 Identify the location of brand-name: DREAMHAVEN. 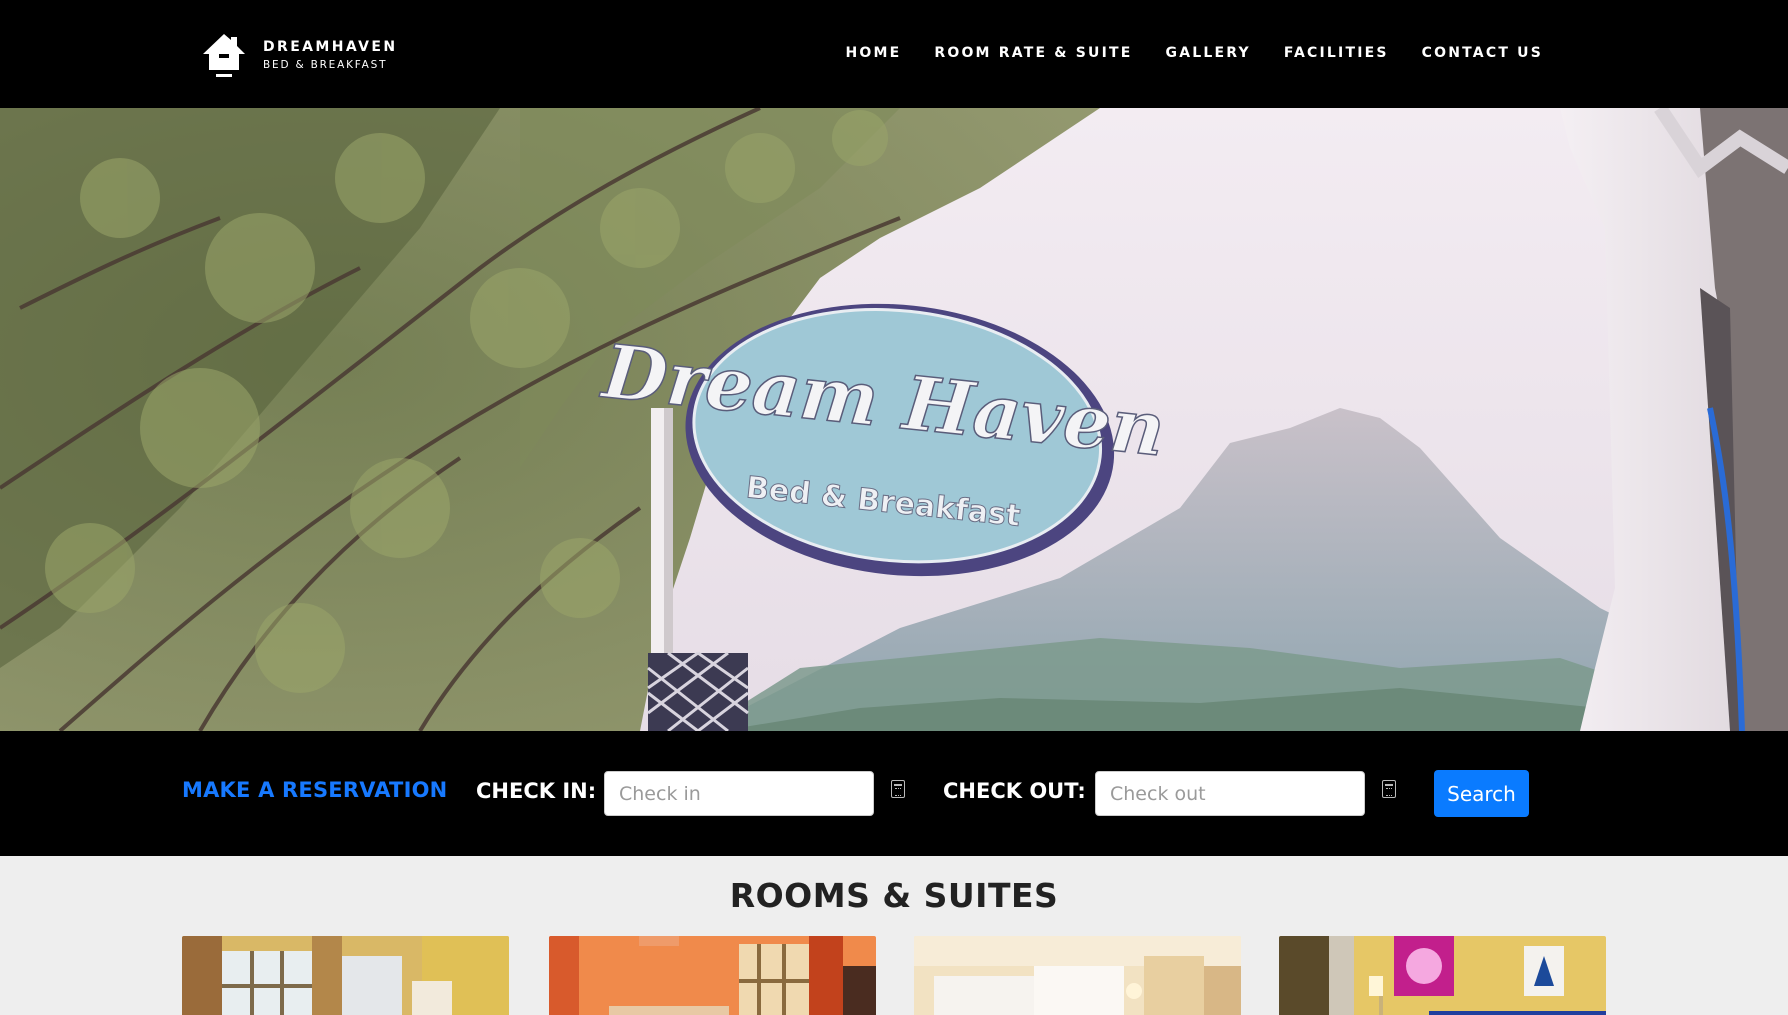
(330, 47).